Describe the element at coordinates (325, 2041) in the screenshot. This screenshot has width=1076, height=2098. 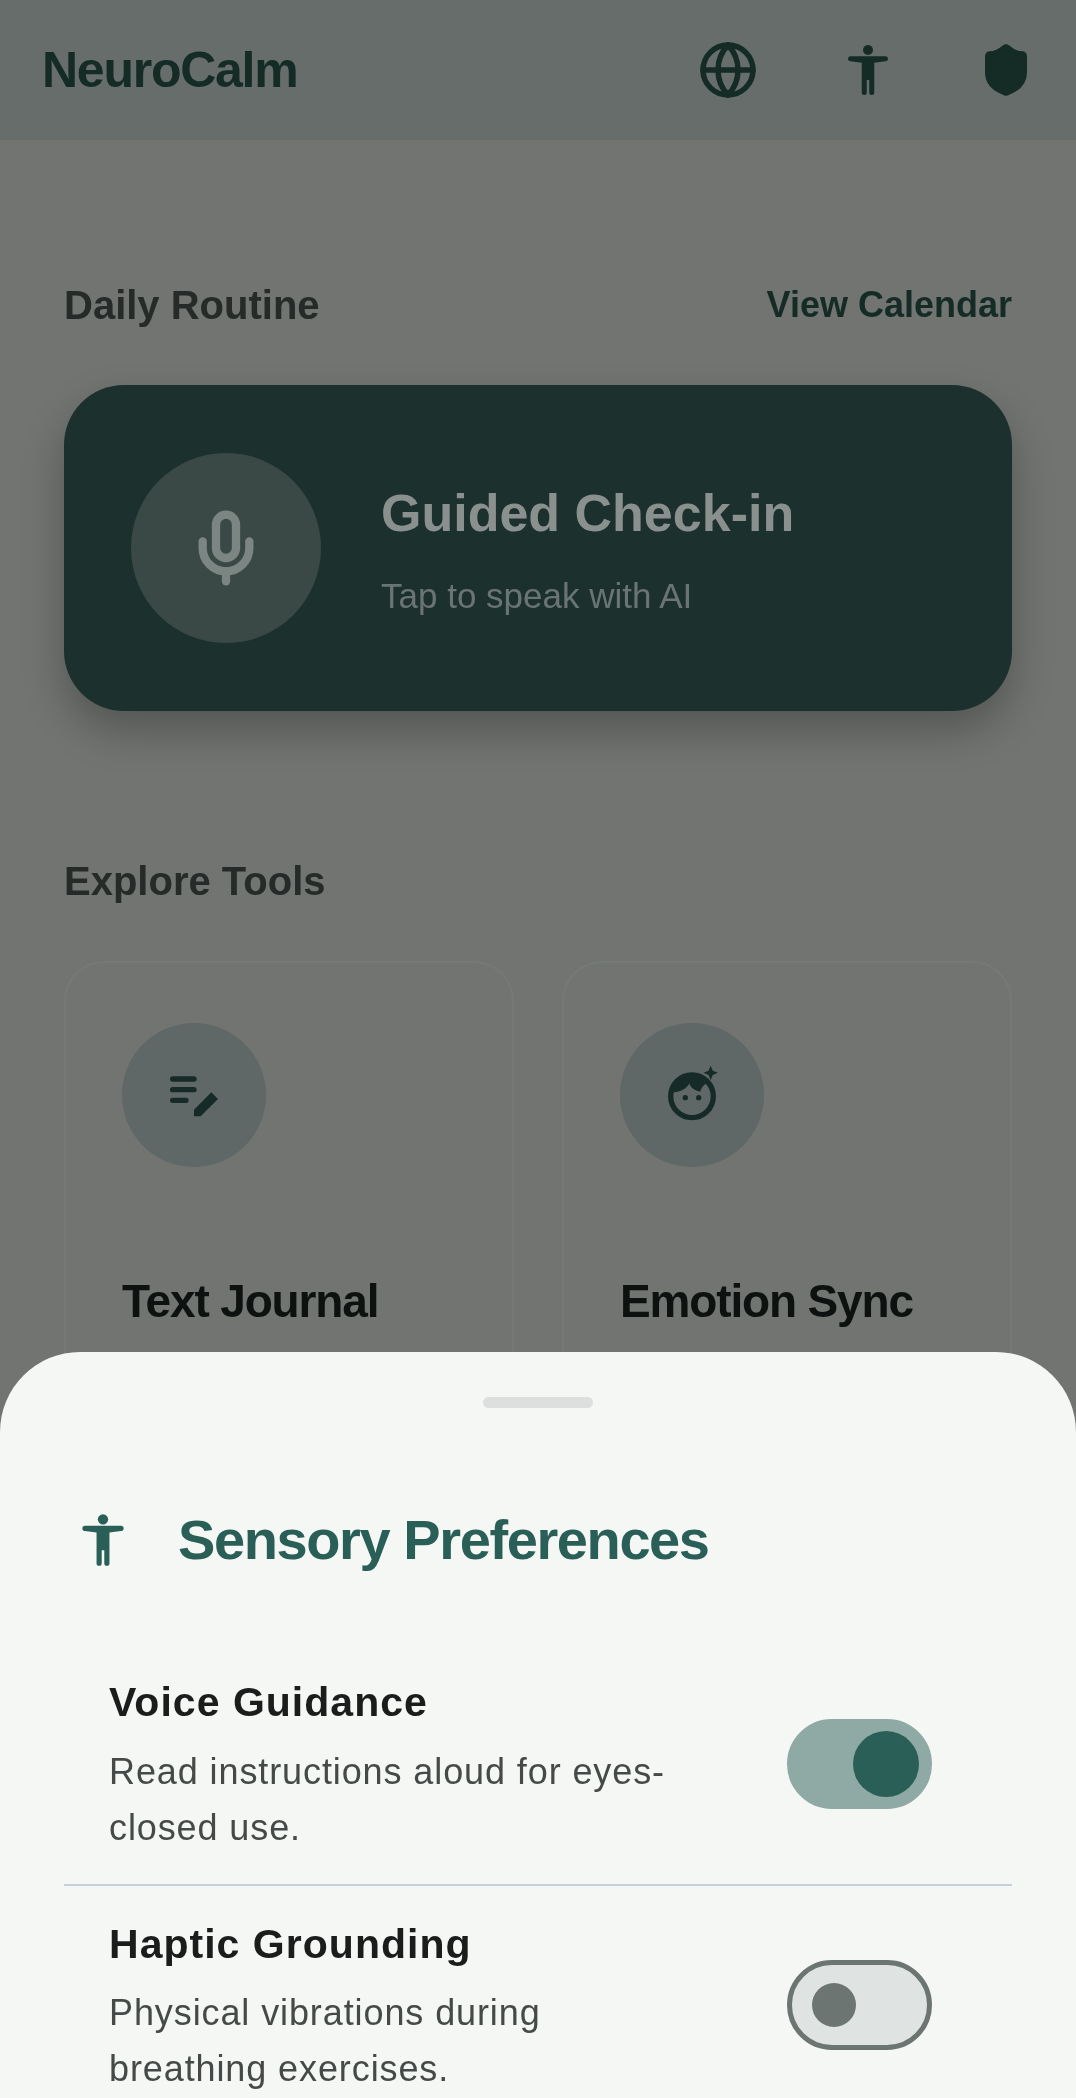
I see `setting-description: Physical vibrations during breathing exercises.` at that location.